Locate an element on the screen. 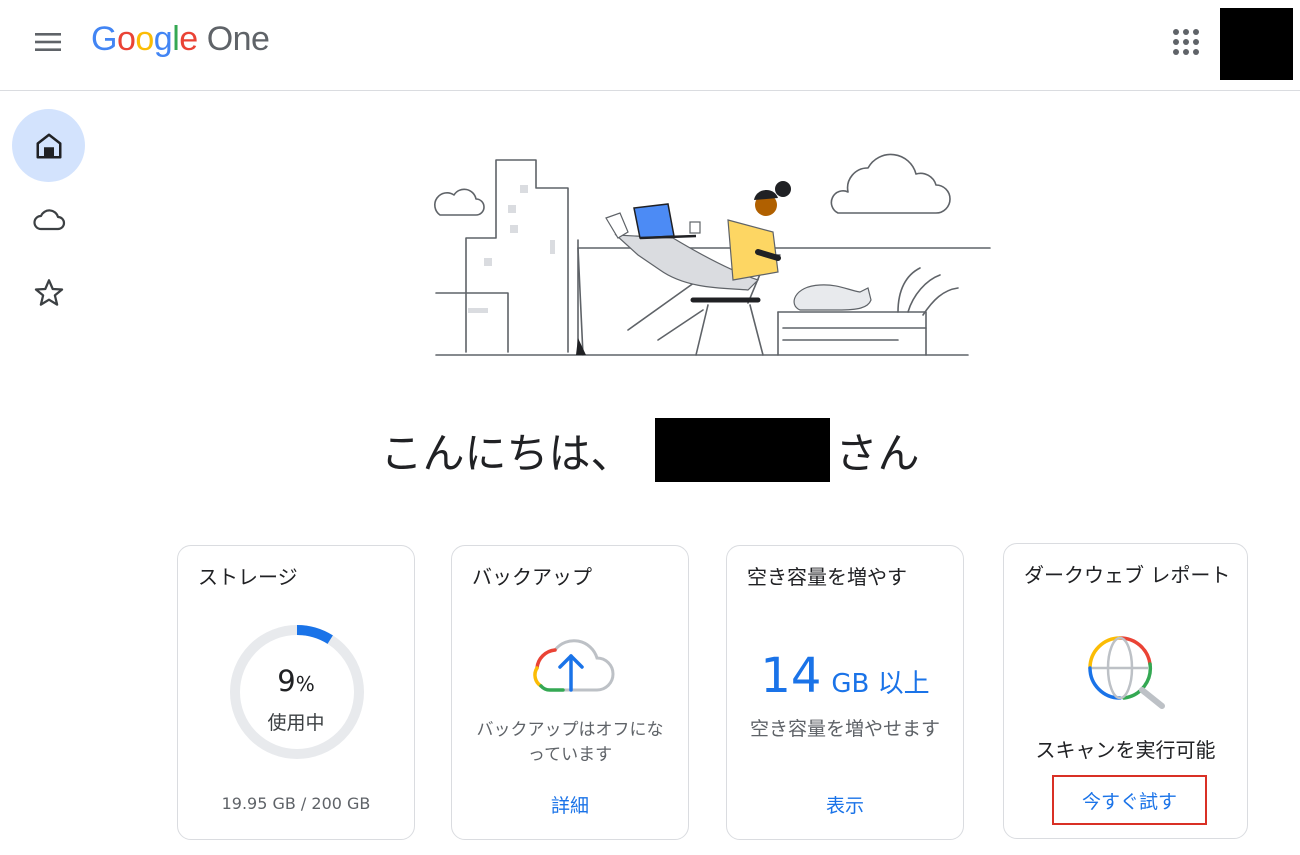  dark-web-report-card: ダークウェブ レポート スキャンを実行可能 今すぐ試す is located at coordinates (1125, 691).